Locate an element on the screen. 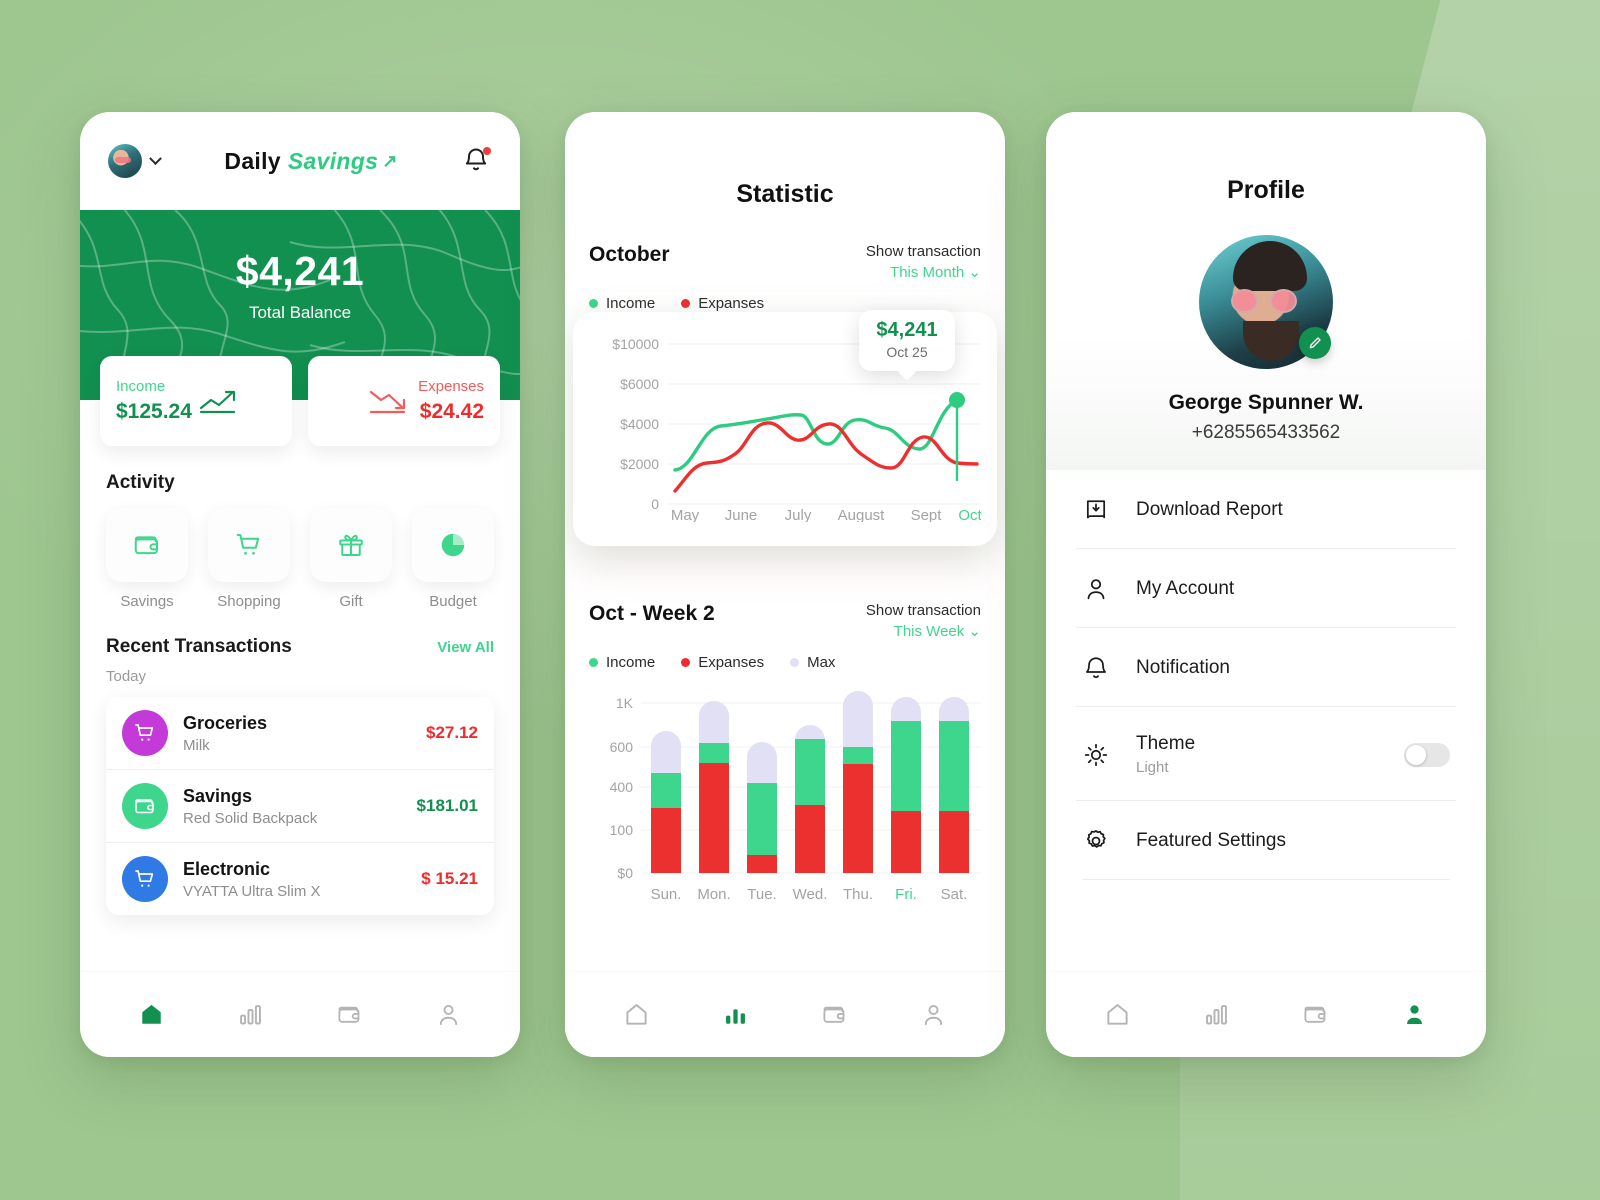 This screenshot has width=1600, height=1200. avatar-wrapper is located at coordinates (1266, 302).